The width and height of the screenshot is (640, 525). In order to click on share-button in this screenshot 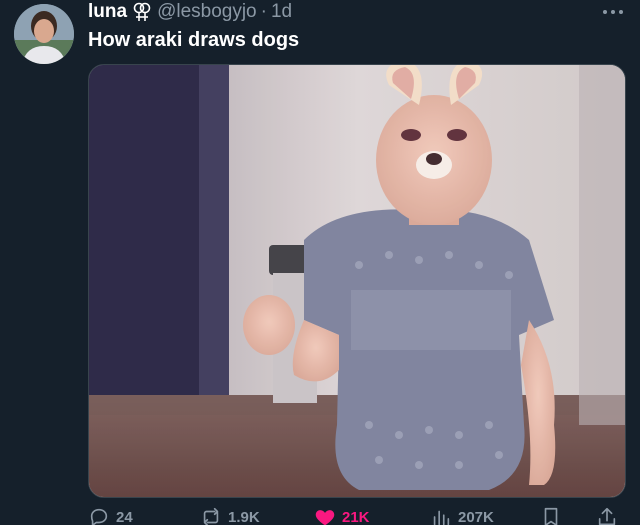, I will do `click(610, 515)`.